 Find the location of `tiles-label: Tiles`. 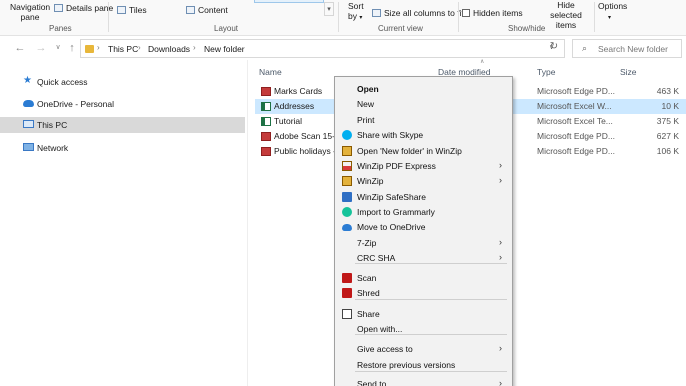

tiles-label: Tiles is located at coordinates (138, 10).